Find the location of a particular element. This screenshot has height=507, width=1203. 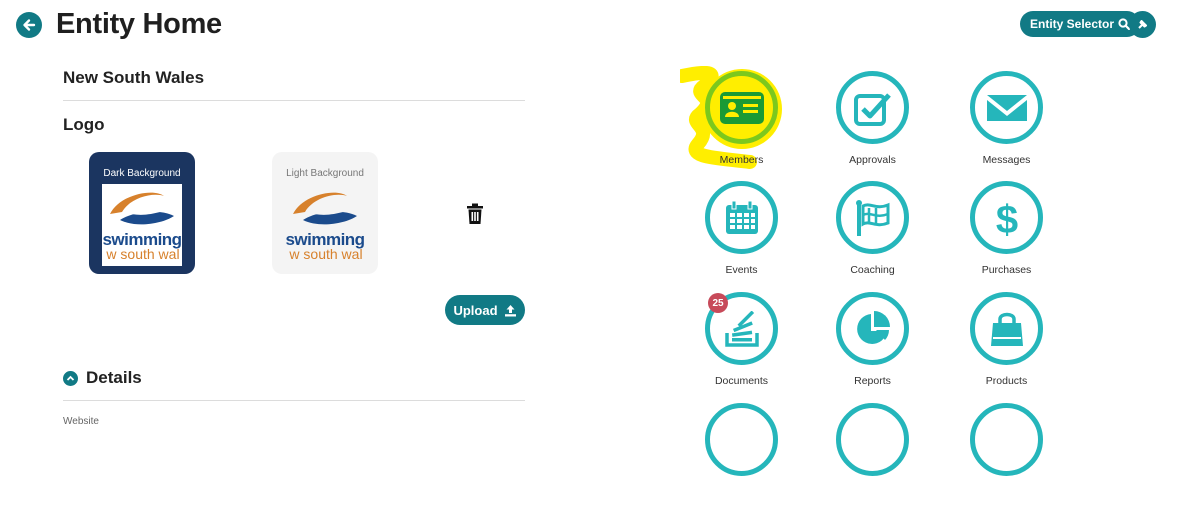

tile-products: Products is located at coordinates (1009, 344).